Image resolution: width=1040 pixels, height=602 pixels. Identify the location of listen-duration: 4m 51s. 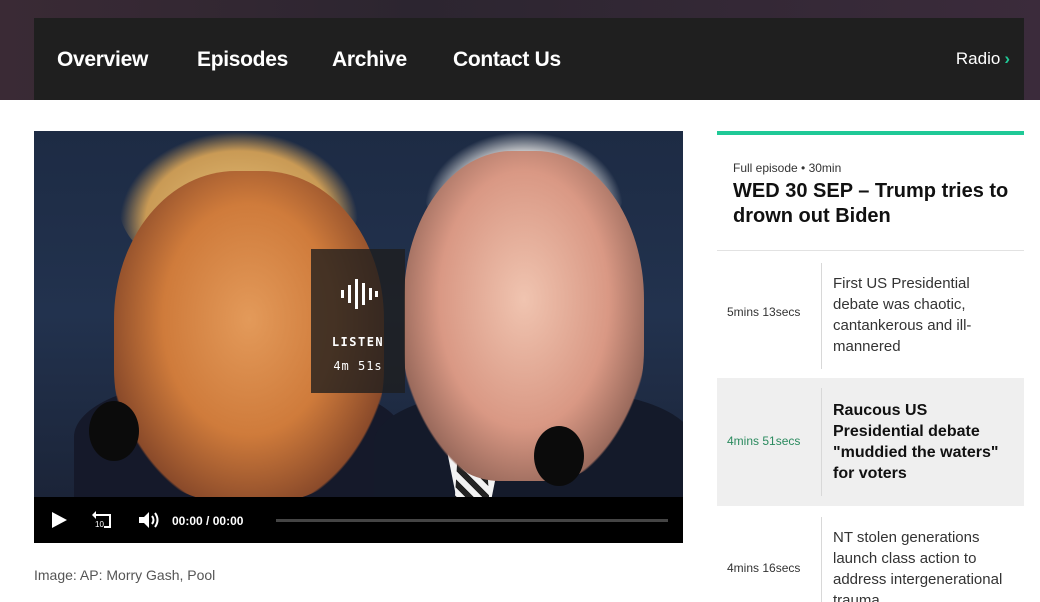
(358, 366).